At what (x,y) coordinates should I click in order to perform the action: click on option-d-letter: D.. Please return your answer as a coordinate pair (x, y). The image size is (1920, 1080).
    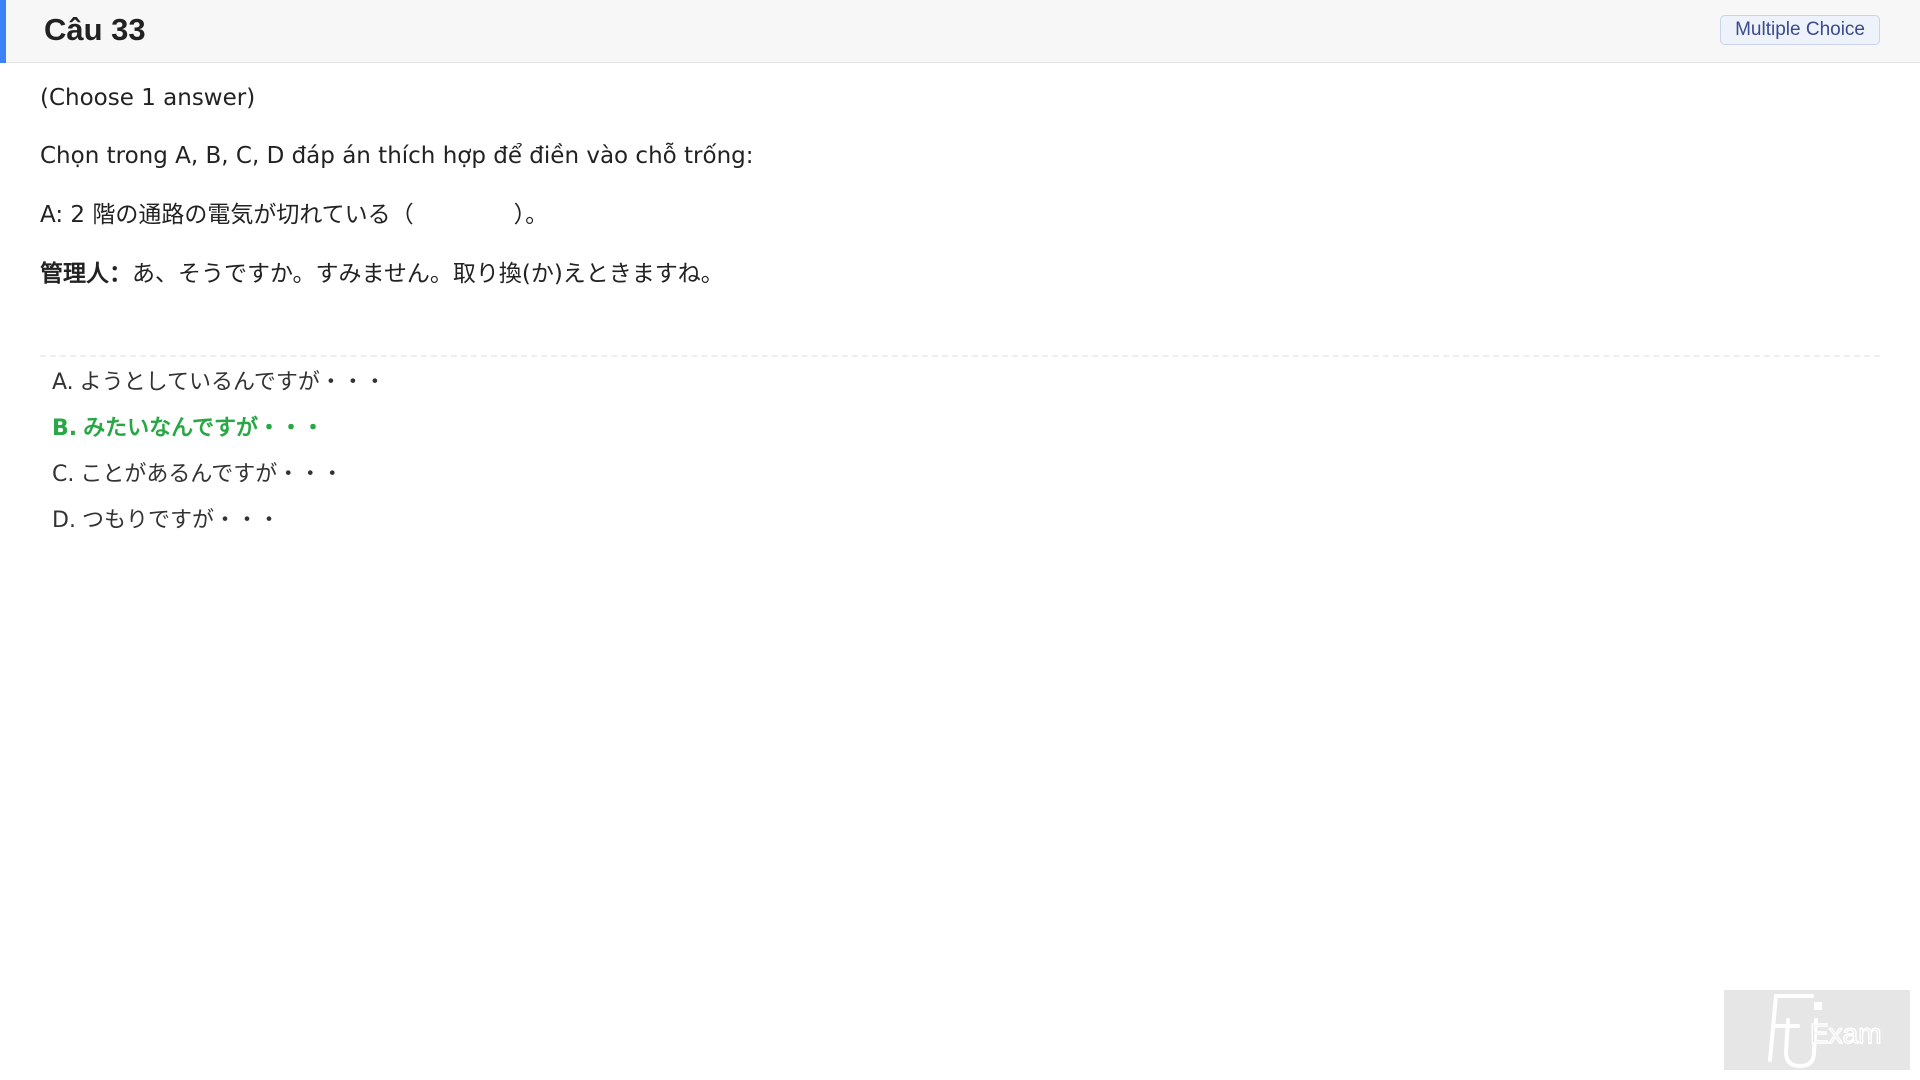
    Looking at the image, I should click on (64, 520).